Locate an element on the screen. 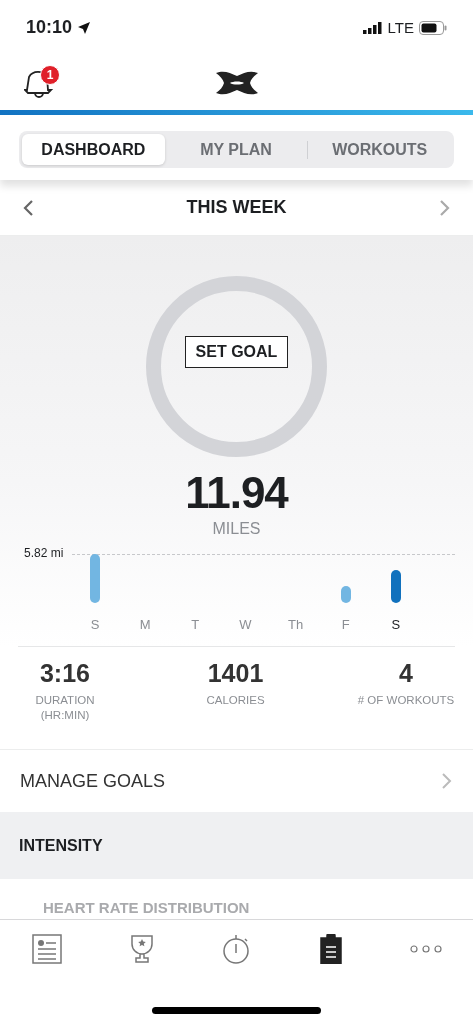 The width and height of the screenshot is (473, 1024). total-distance: 11.94 is located at coordinates (237, 493).